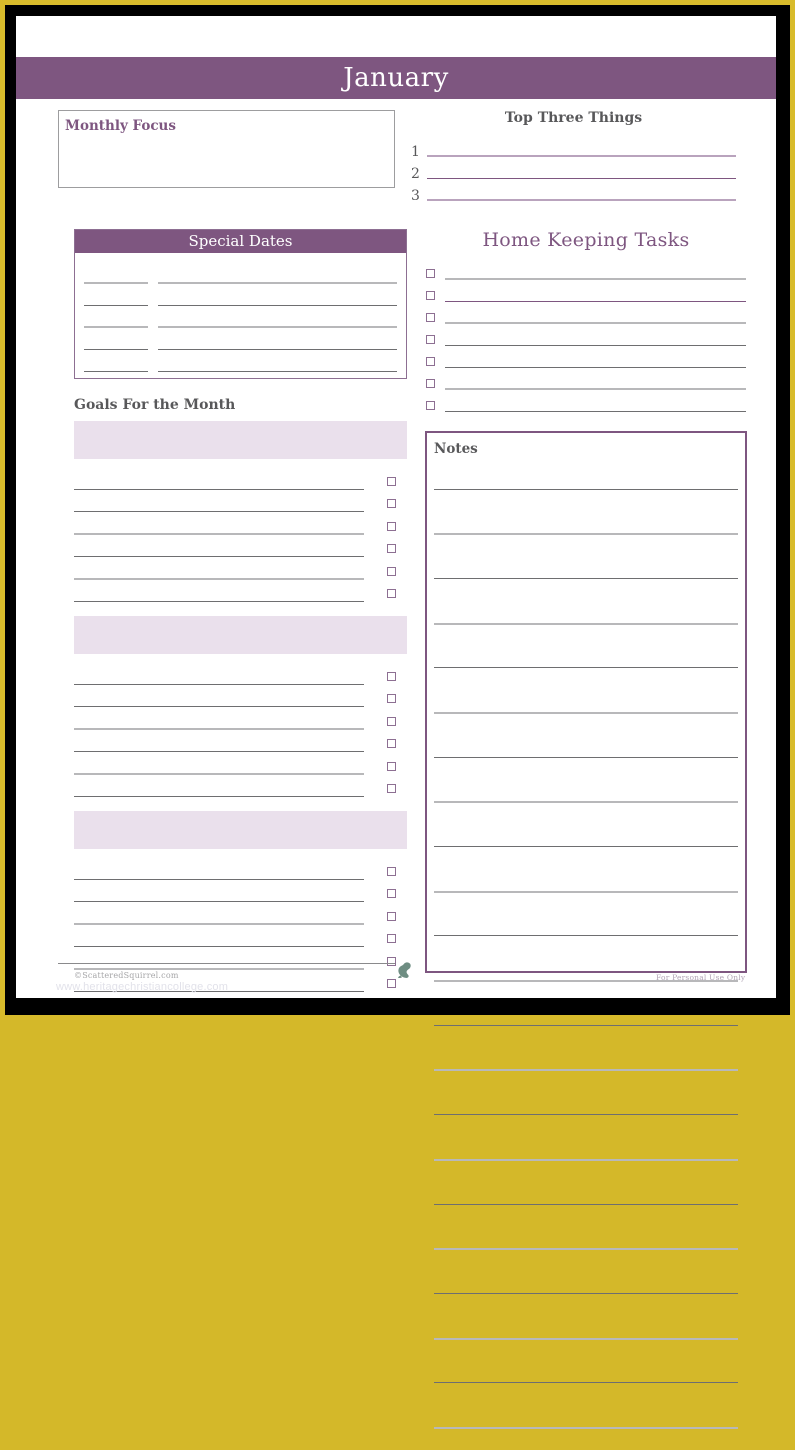 The width and height of the screenshot is (795, 1450). I want to click on monthly-focus-box: Monthly Focus, so click(226, 149).